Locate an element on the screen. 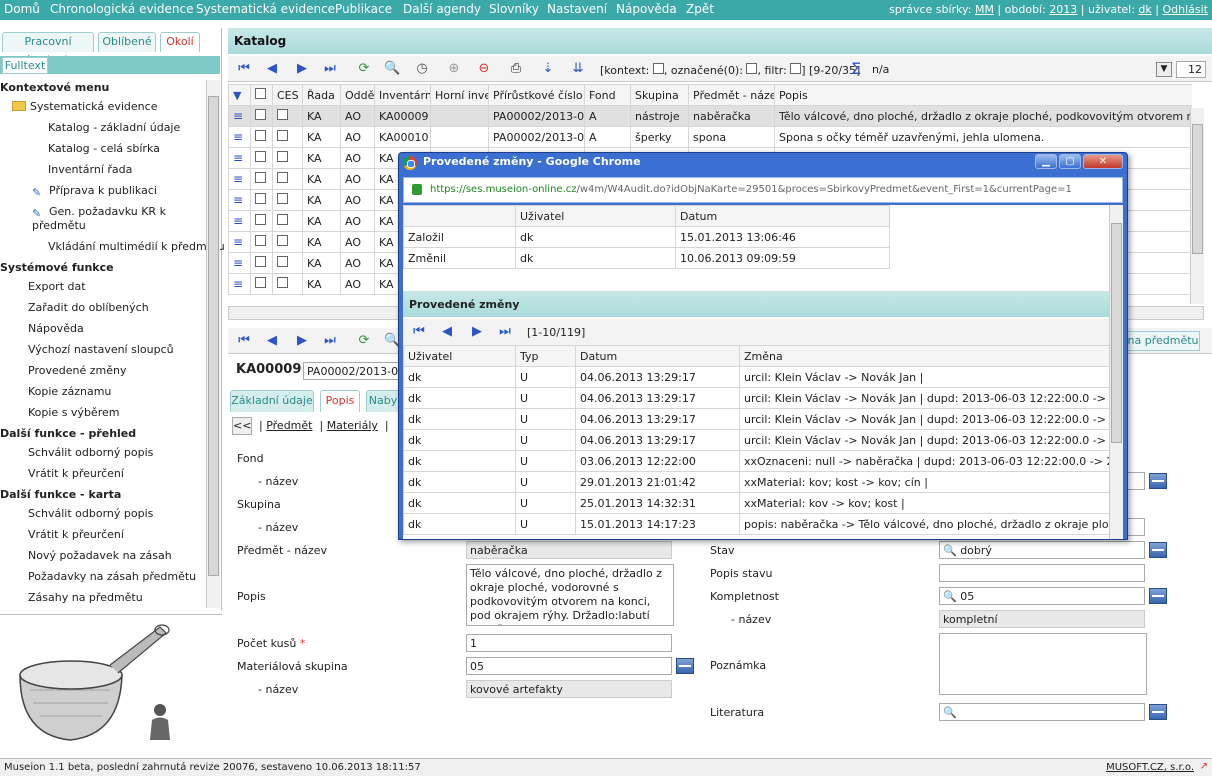 This screenshot has width=1212, height=776. filtr-checkbox is located at coordinates (796, 68).